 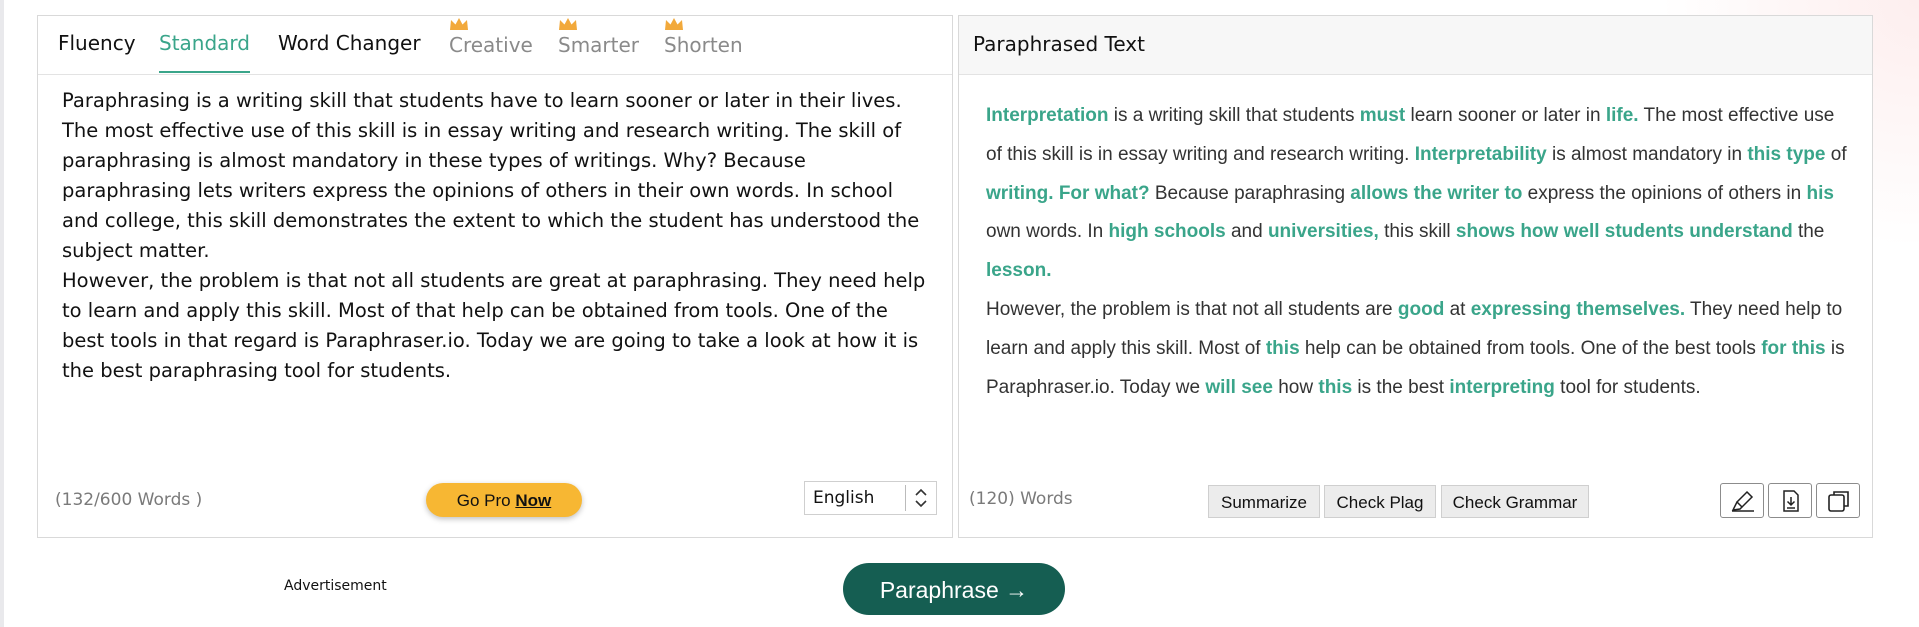 What do you see at coordinates (1502, 387) in the screenshot?
I see `changed-word: interpreting` at bounding box center [1502, 387].